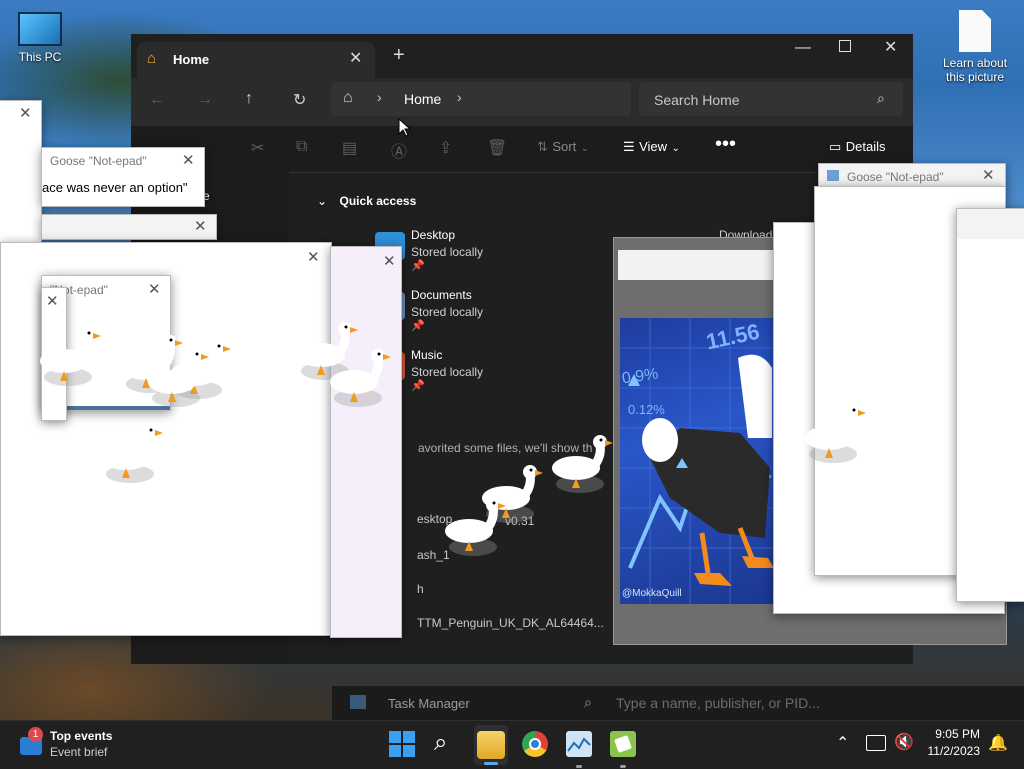 This screenshot has height=769, width=1024. Describe the element at coordinates (79, 752) in the screenshot. I see `widget-subtitle: Event brief` at that location.